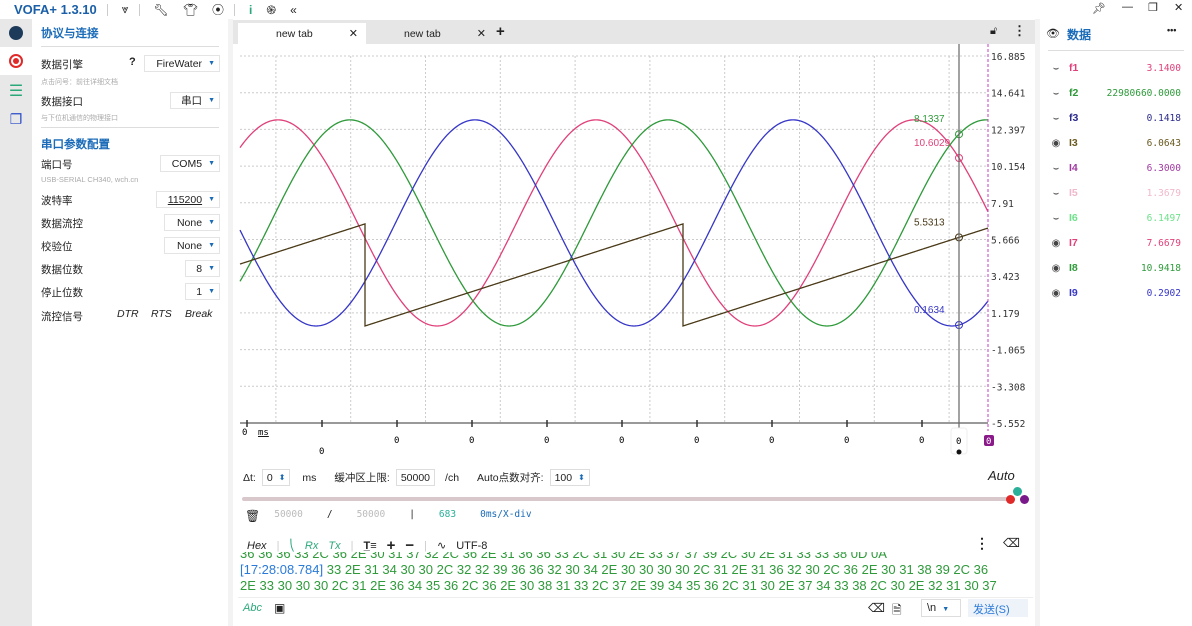 The image size is (1192, 626). I want to click on flow-select: None ▼, so click(192, 222).